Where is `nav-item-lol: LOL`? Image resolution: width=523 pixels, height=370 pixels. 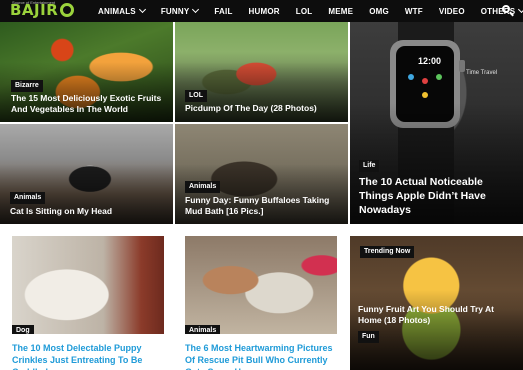
nav-item-lol: LOL is located at coordinates (308, 11).